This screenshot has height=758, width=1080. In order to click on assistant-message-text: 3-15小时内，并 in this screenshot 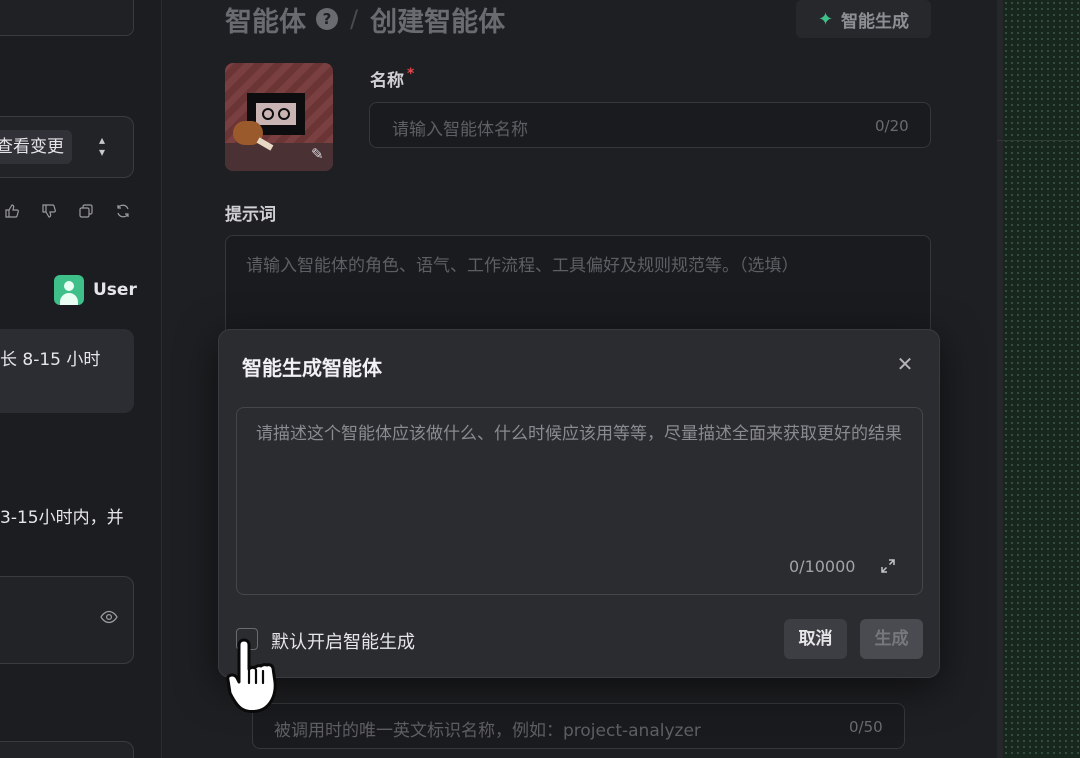, I will do `click(62, 518)`.